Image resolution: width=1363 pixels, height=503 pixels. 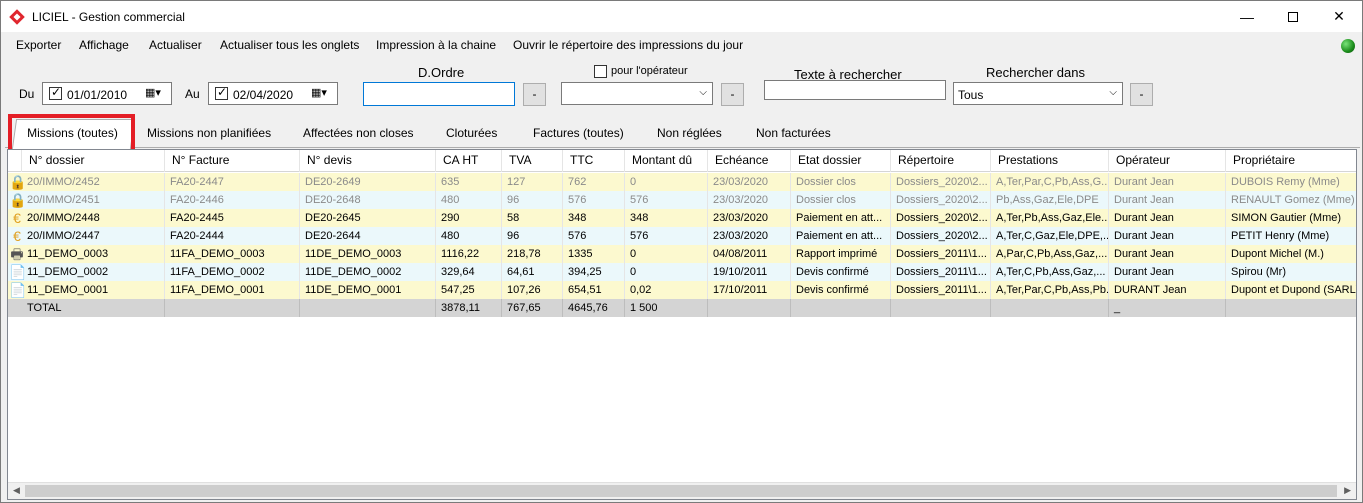 I want to click on scroll-thumb, so click(x=681, y=491).